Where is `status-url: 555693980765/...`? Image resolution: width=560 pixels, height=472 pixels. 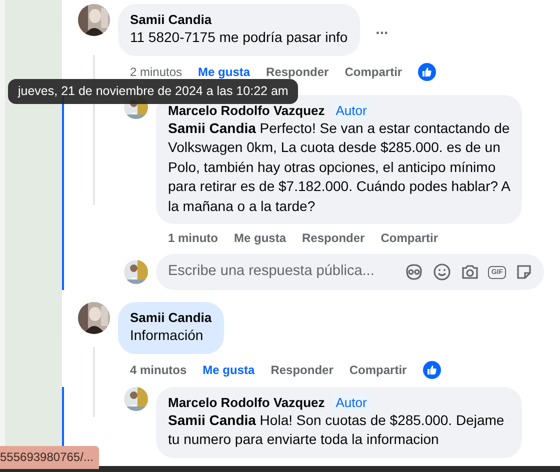 status-url: 555693980765/... is located at coordinates (50, 457).